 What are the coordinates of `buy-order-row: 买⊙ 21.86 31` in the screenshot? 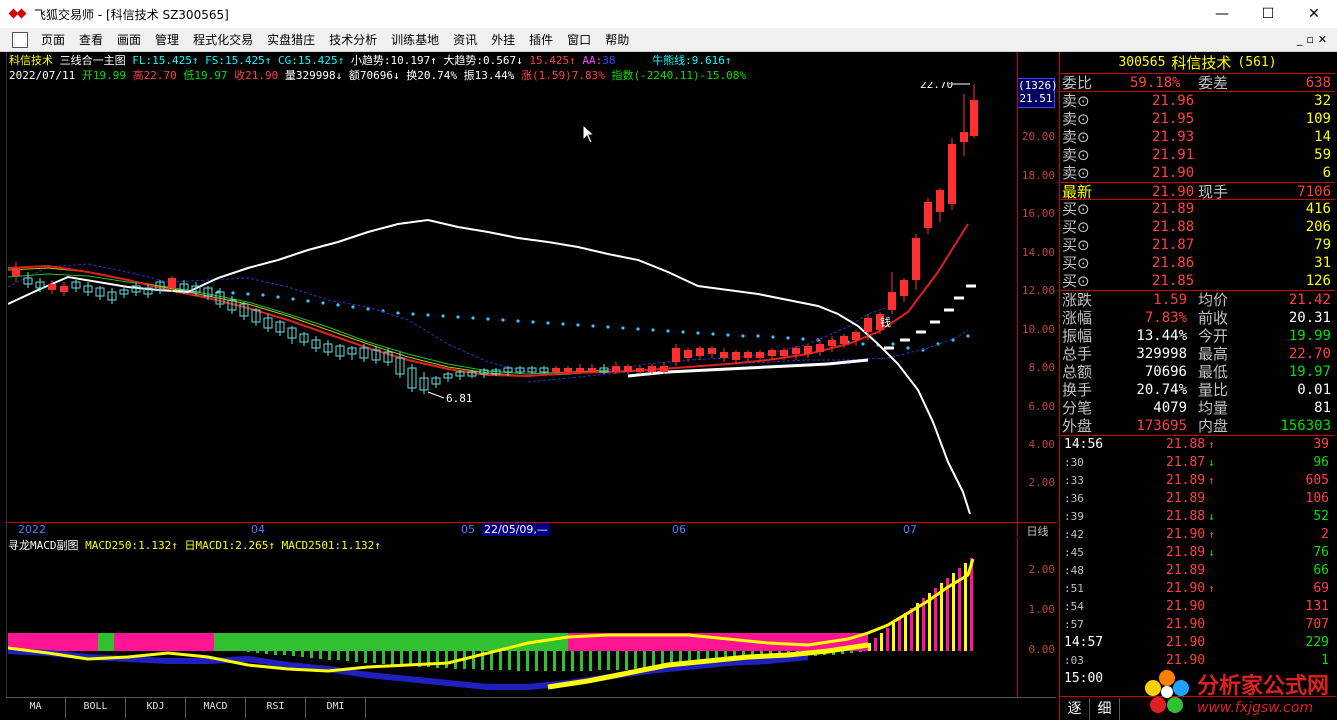 It's located at (1197, 263).